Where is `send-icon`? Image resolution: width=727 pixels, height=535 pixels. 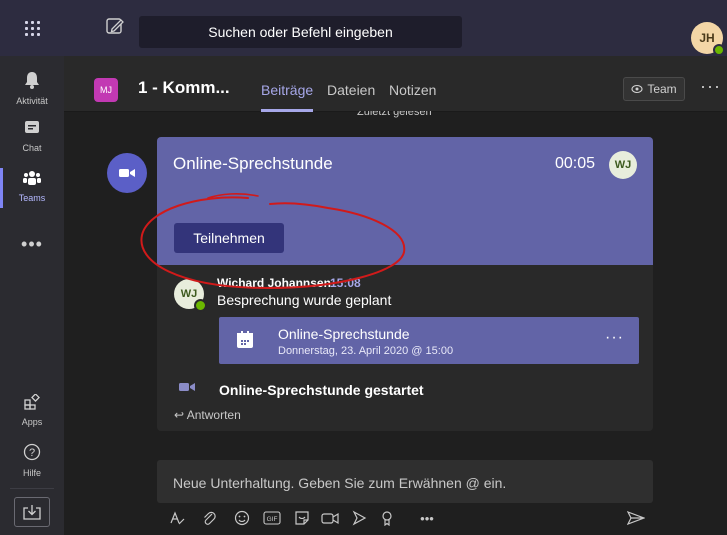
send-icon is located at coordinates (636, 518).